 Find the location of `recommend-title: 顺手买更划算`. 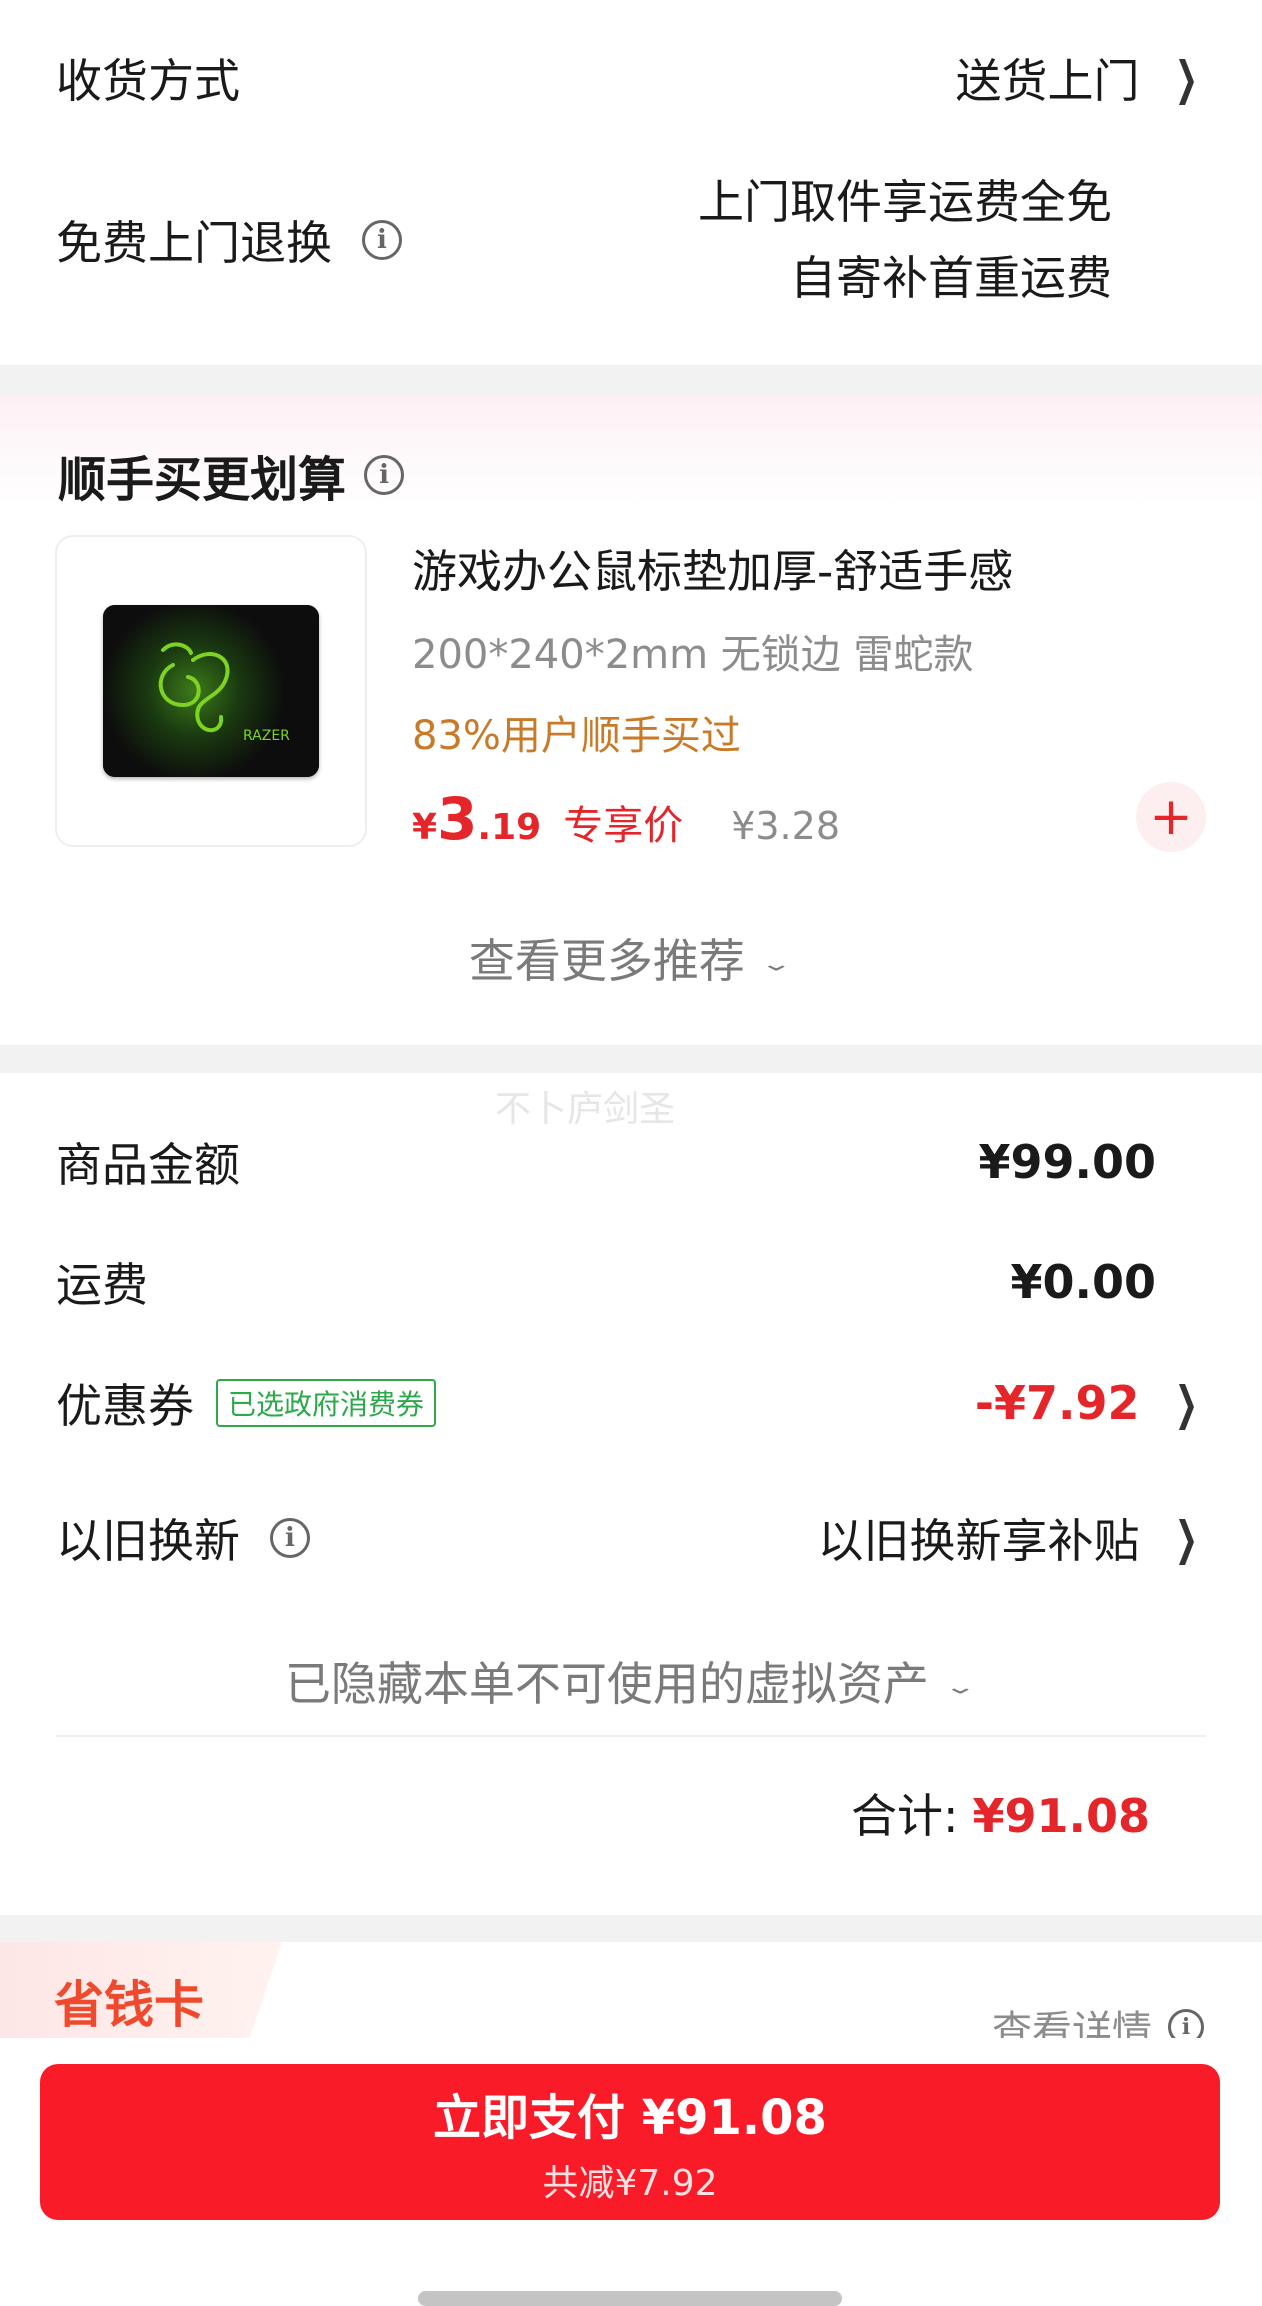

recommend-title: 顺手买更划算 is located at coordinates (202, 480).